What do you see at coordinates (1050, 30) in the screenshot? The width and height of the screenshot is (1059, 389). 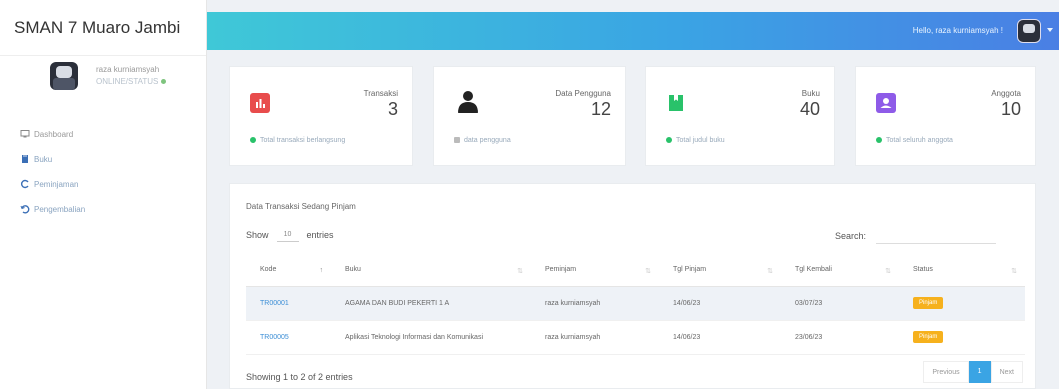 I see `chevron-down-icon` at bounding box center [1050, 30].